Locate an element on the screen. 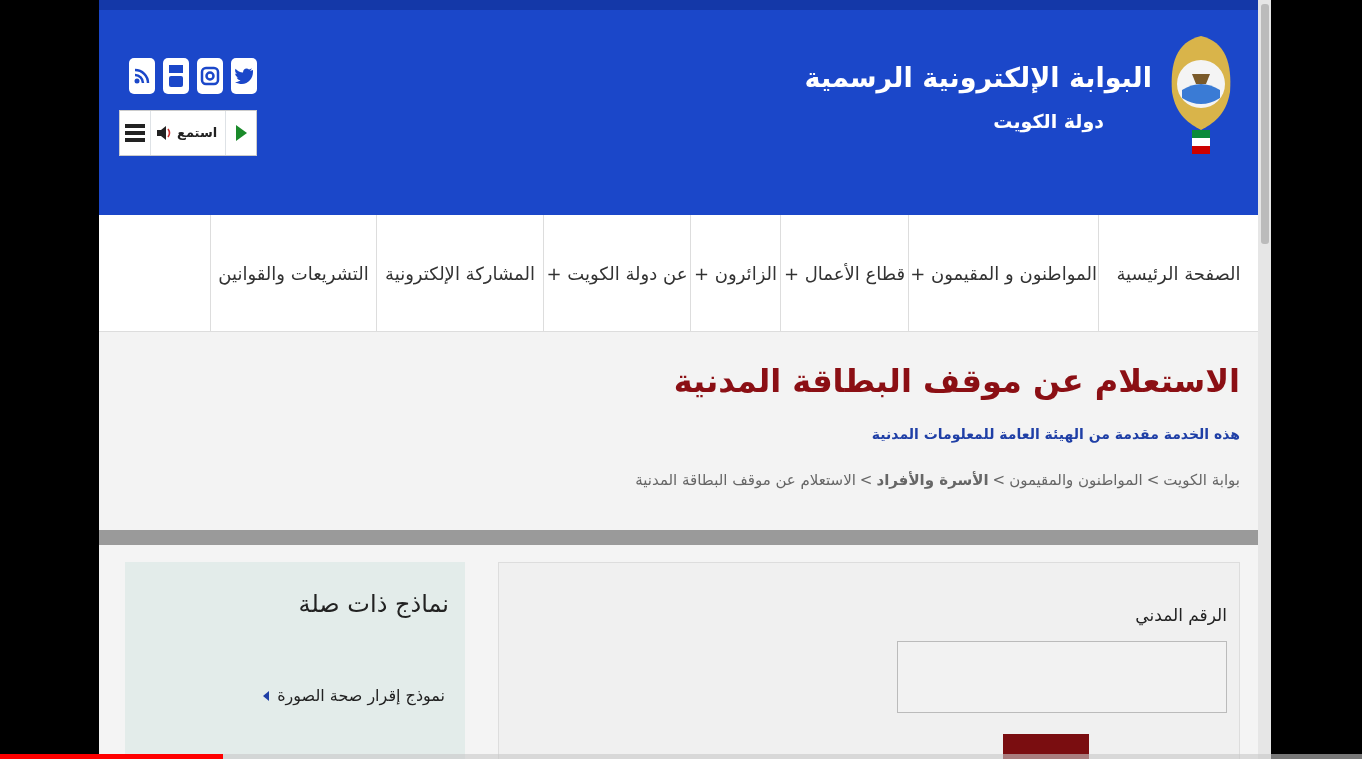 The image size is (1362, 759). nav-link: المشاركة الإلكترونية is located at coordinates (459, 273).